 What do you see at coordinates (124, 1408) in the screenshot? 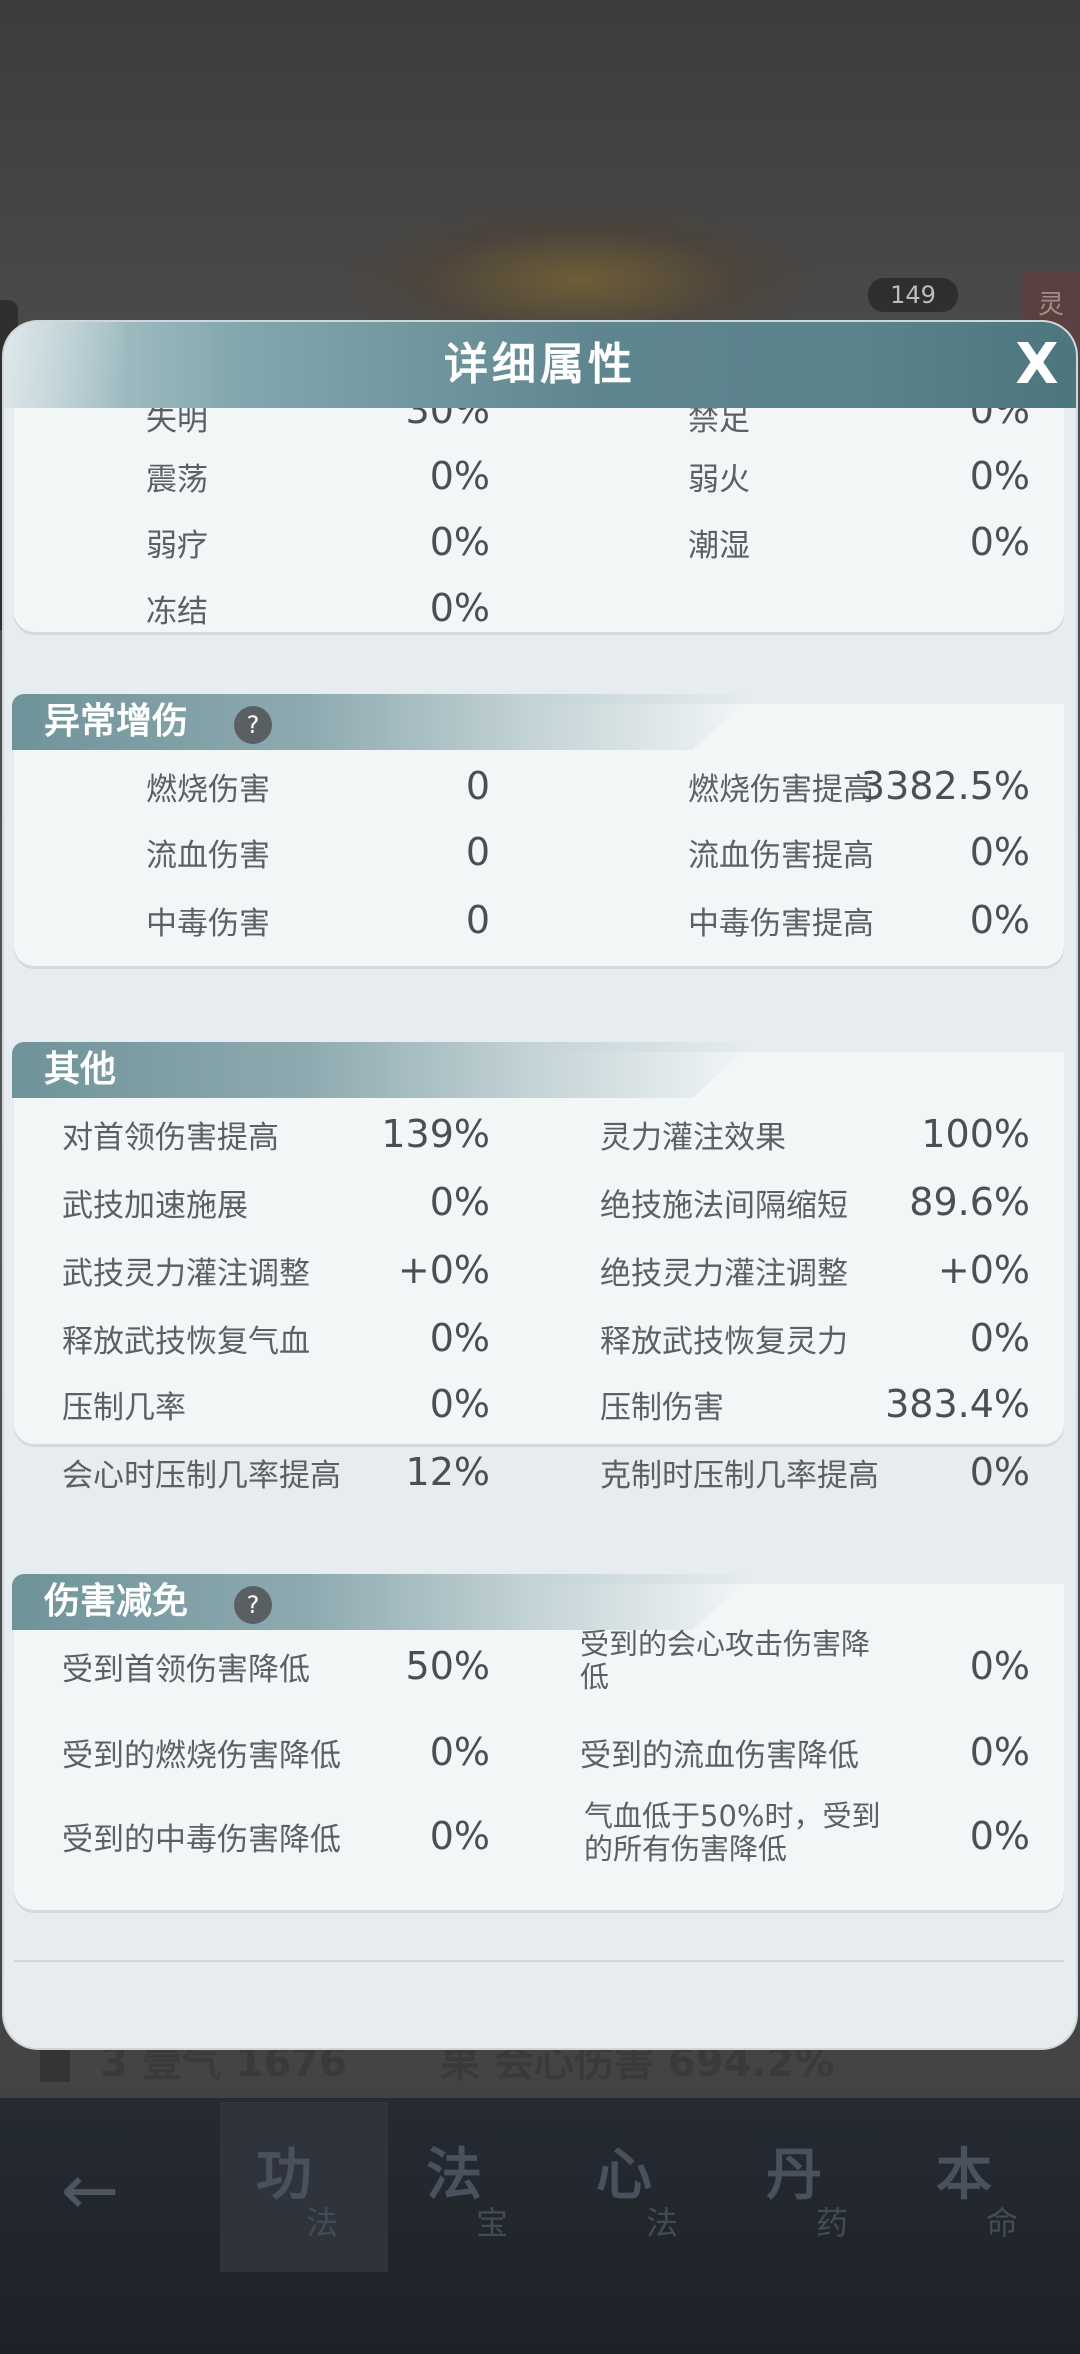
I see `stat-label: 压制几率` at bounding box center [124, 1408].